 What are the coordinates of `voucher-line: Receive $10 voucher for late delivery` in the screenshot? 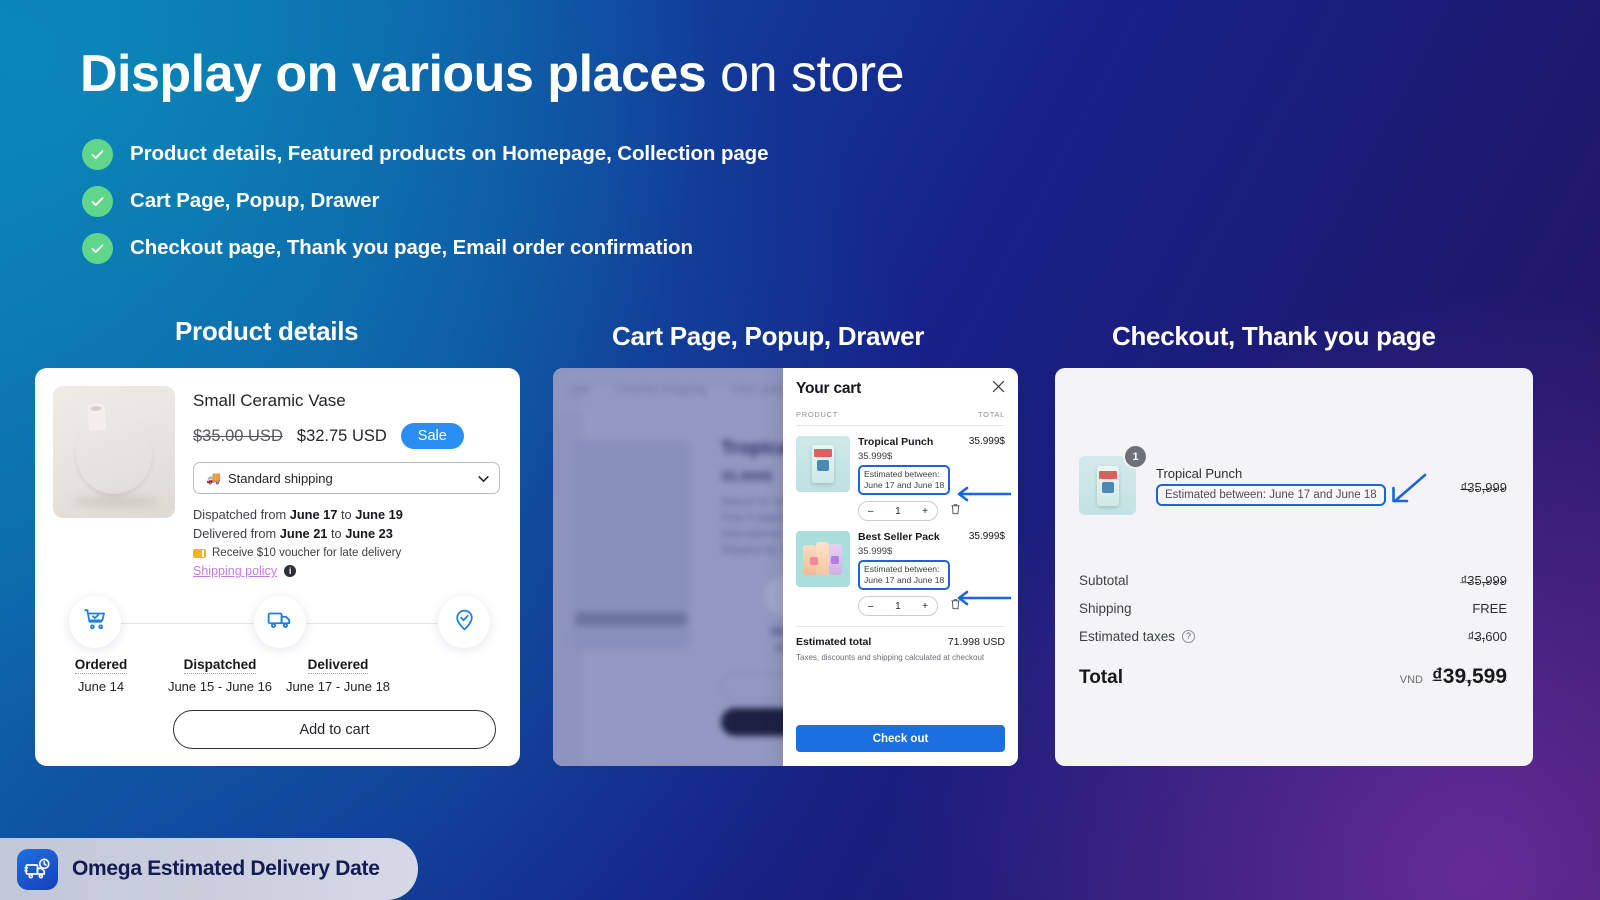 It's located at (346, 553).